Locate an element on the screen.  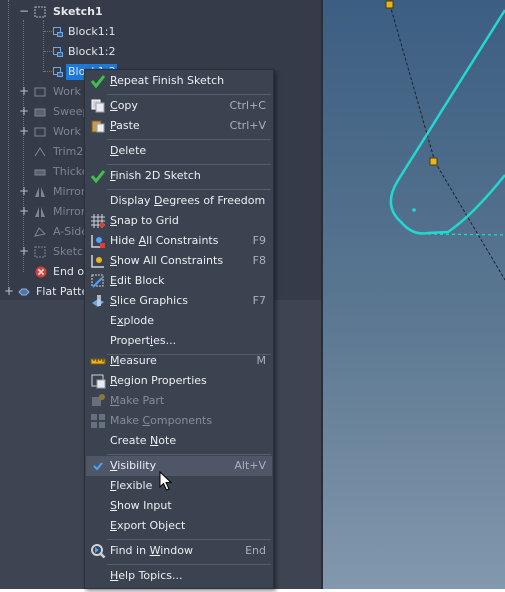
hide-constraints-icon is located at coordinates (98, 241).